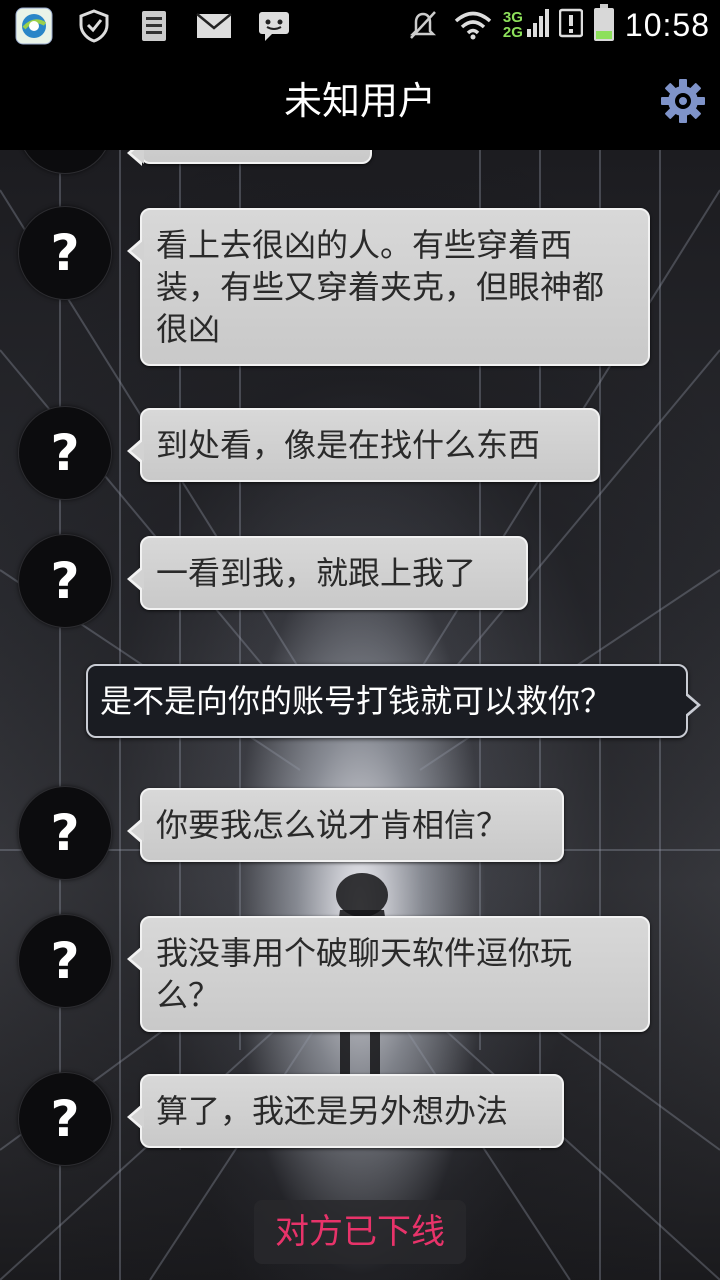 This screenshot has width=720, height=1280. Describe the element at coordinates (154, 26) in the screenshot. I see `sd-card-icon` at that location.